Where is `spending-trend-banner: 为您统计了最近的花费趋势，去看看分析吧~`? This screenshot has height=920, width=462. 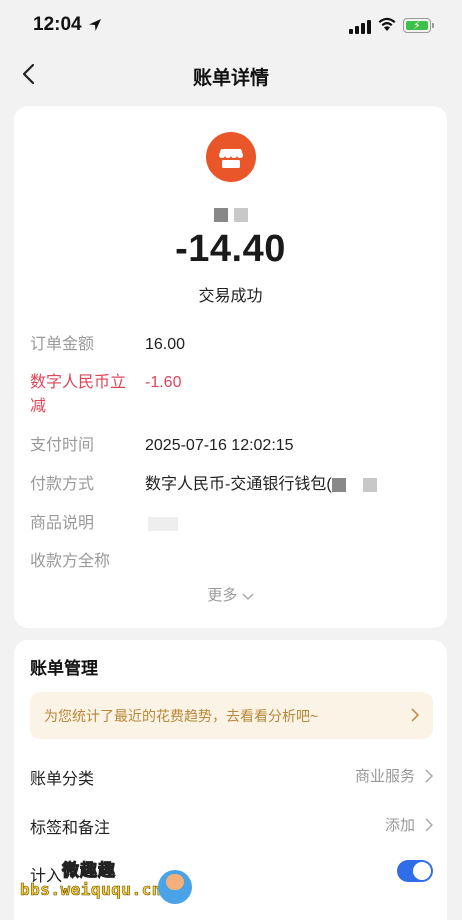
spending-trend-banner: 为您统计了最近的花费趋势，去看看分析吧~ is located at coordinates (231, 715).